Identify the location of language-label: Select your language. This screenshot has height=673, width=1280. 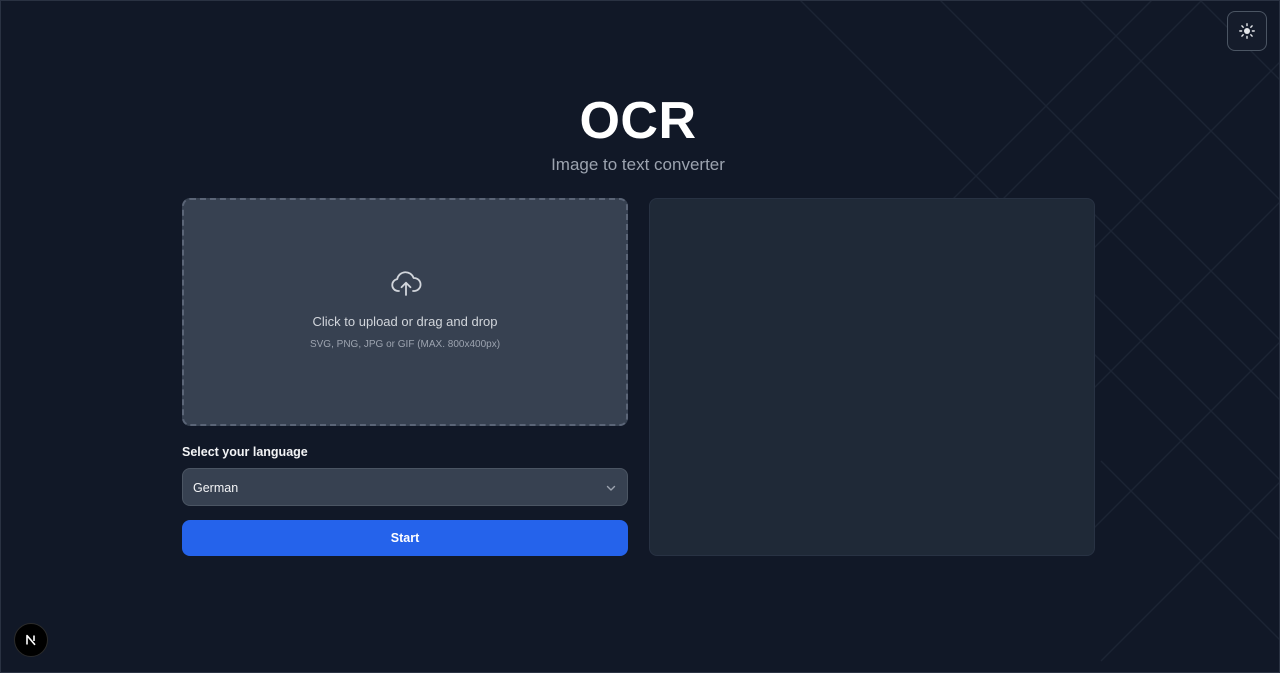
(245, 452).